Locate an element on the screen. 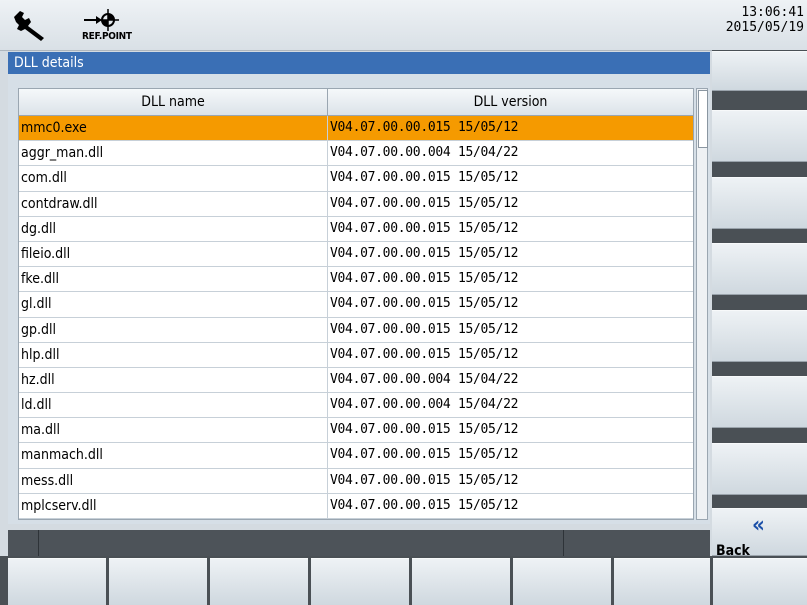 This screenshot has height=605, width=807. dll-name-cell: mmc0.exe is located at coordinates (173, 128).